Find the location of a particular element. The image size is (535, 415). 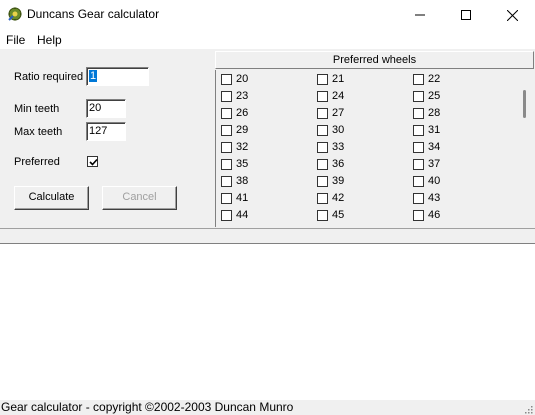

wheel-label: 46 is located at coordinates (434, 215).